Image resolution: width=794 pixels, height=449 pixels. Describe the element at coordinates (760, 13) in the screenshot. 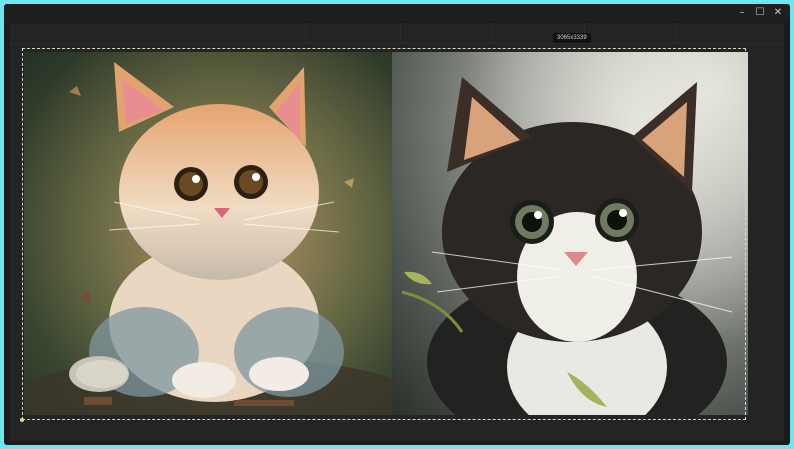

I see `maximize-icon: ☐` at that location.